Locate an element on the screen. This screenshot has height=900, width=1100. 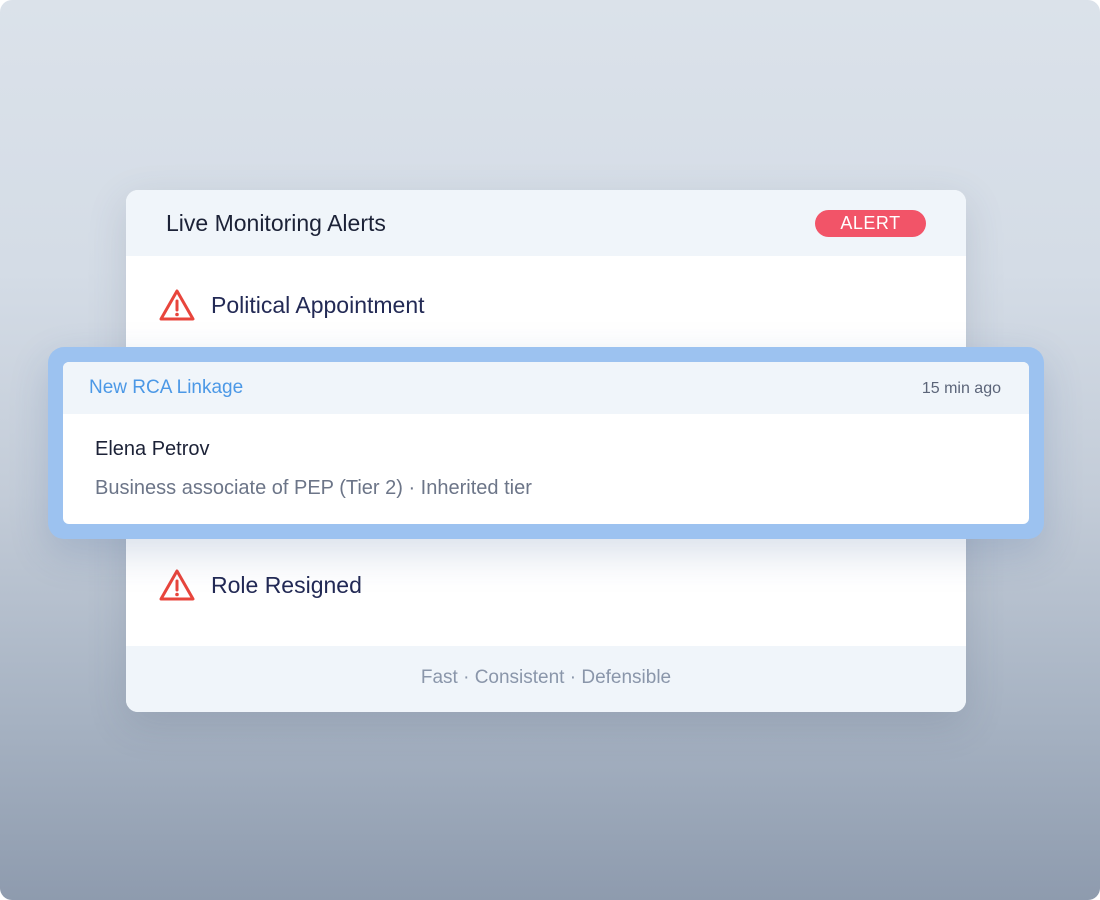
rca-alert-title: New RCA Linkage is located at coordinates (166, 387).